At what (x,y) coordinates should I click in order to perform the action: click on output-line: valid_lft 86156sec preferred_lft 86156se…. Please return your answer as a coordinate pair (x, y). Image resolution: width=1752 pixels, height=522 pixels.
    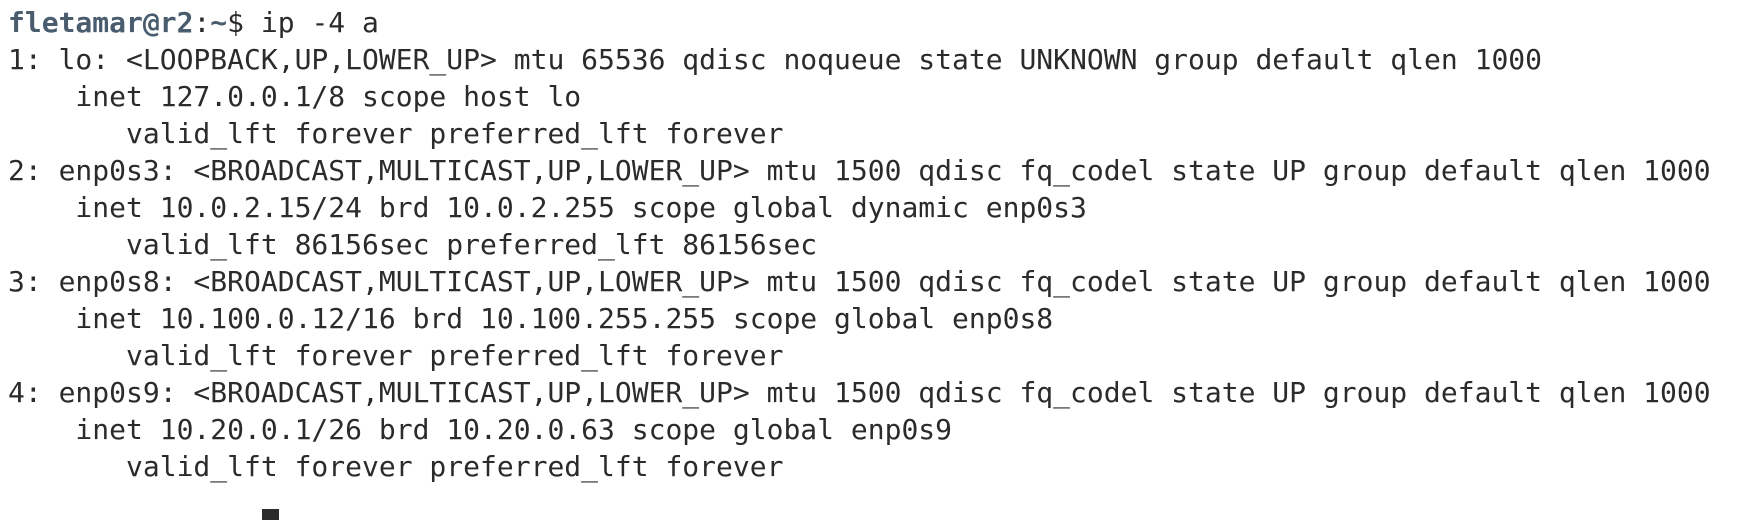
    Looking at the image, I should click on (413, 244).